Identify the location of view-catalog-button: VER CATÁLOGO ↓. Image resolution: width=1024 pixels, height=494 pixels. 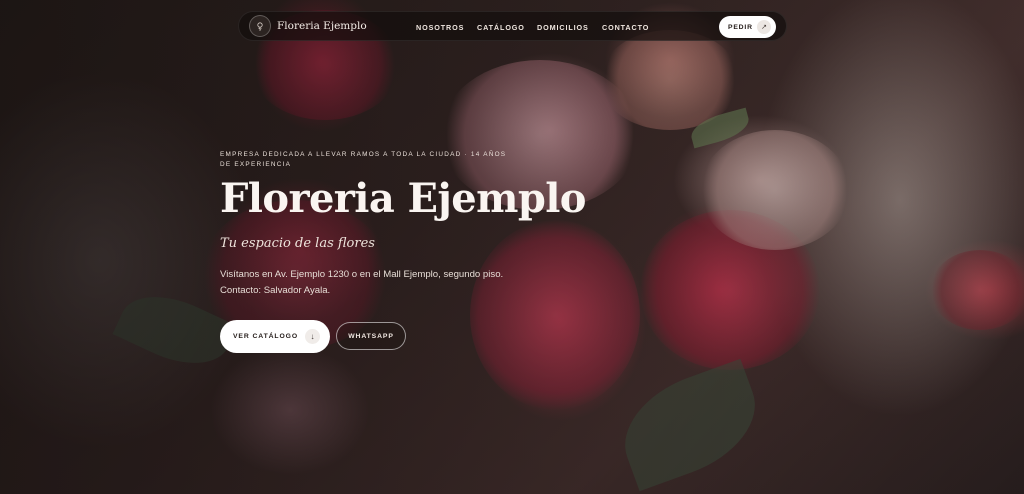
(275, 336).